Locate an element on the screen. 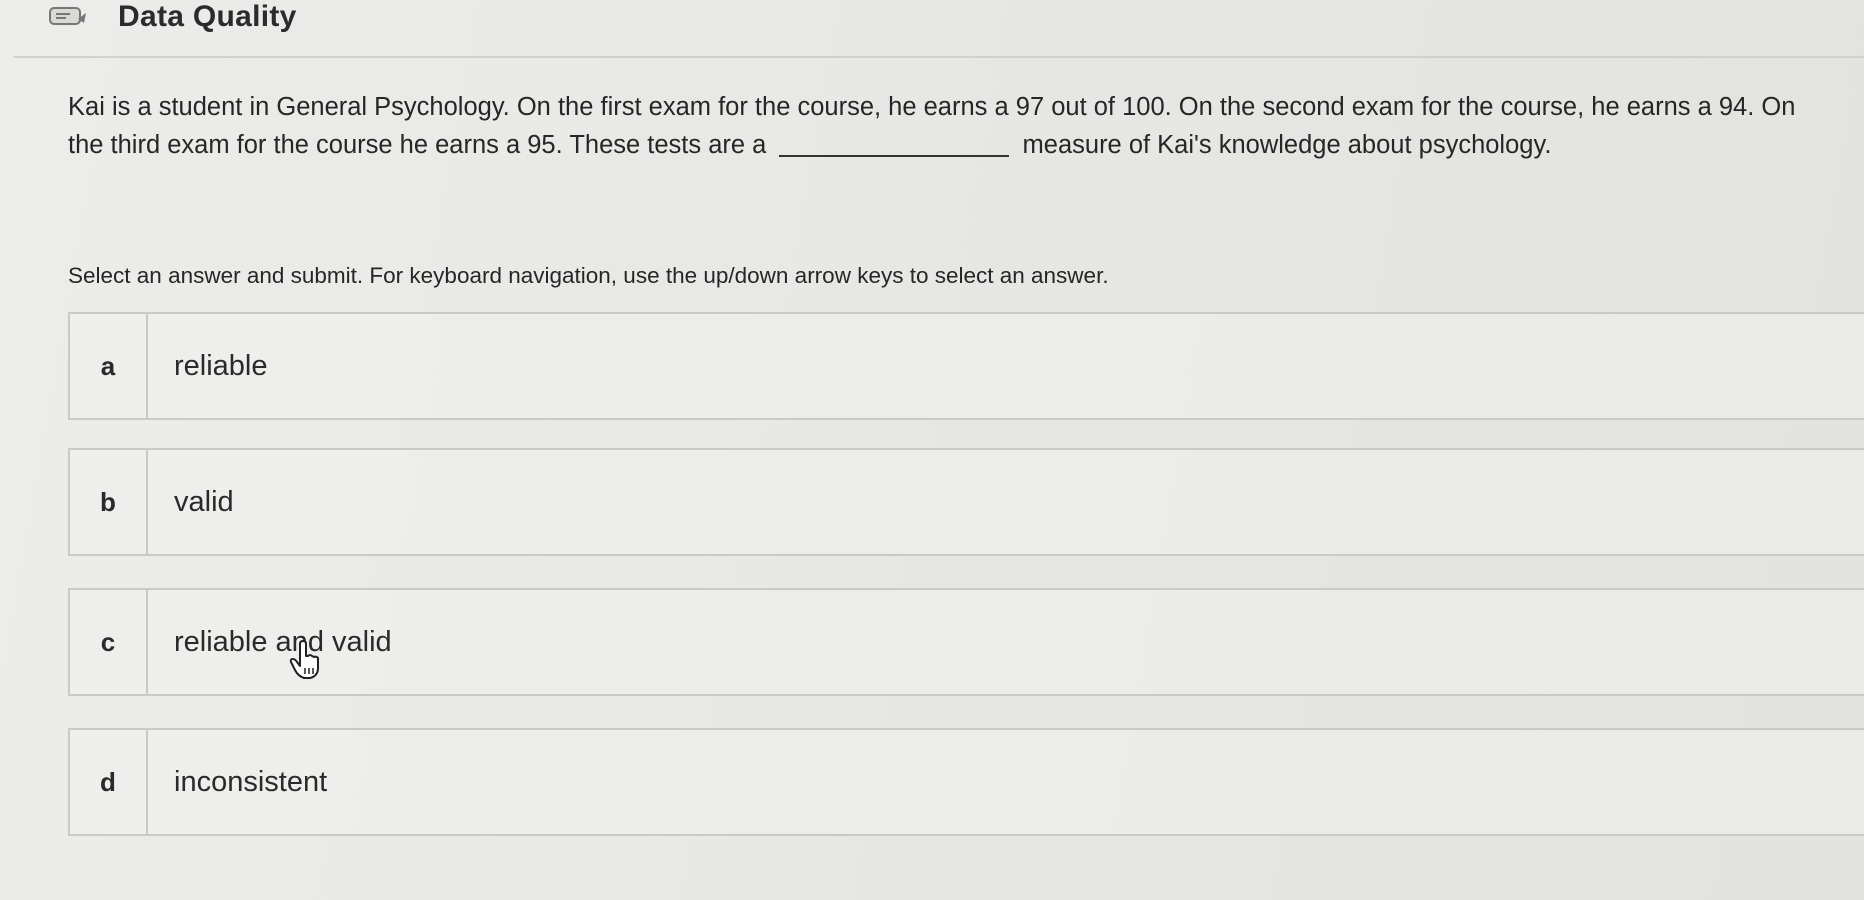  choice-letter: b is located at coordinates (109, 502).